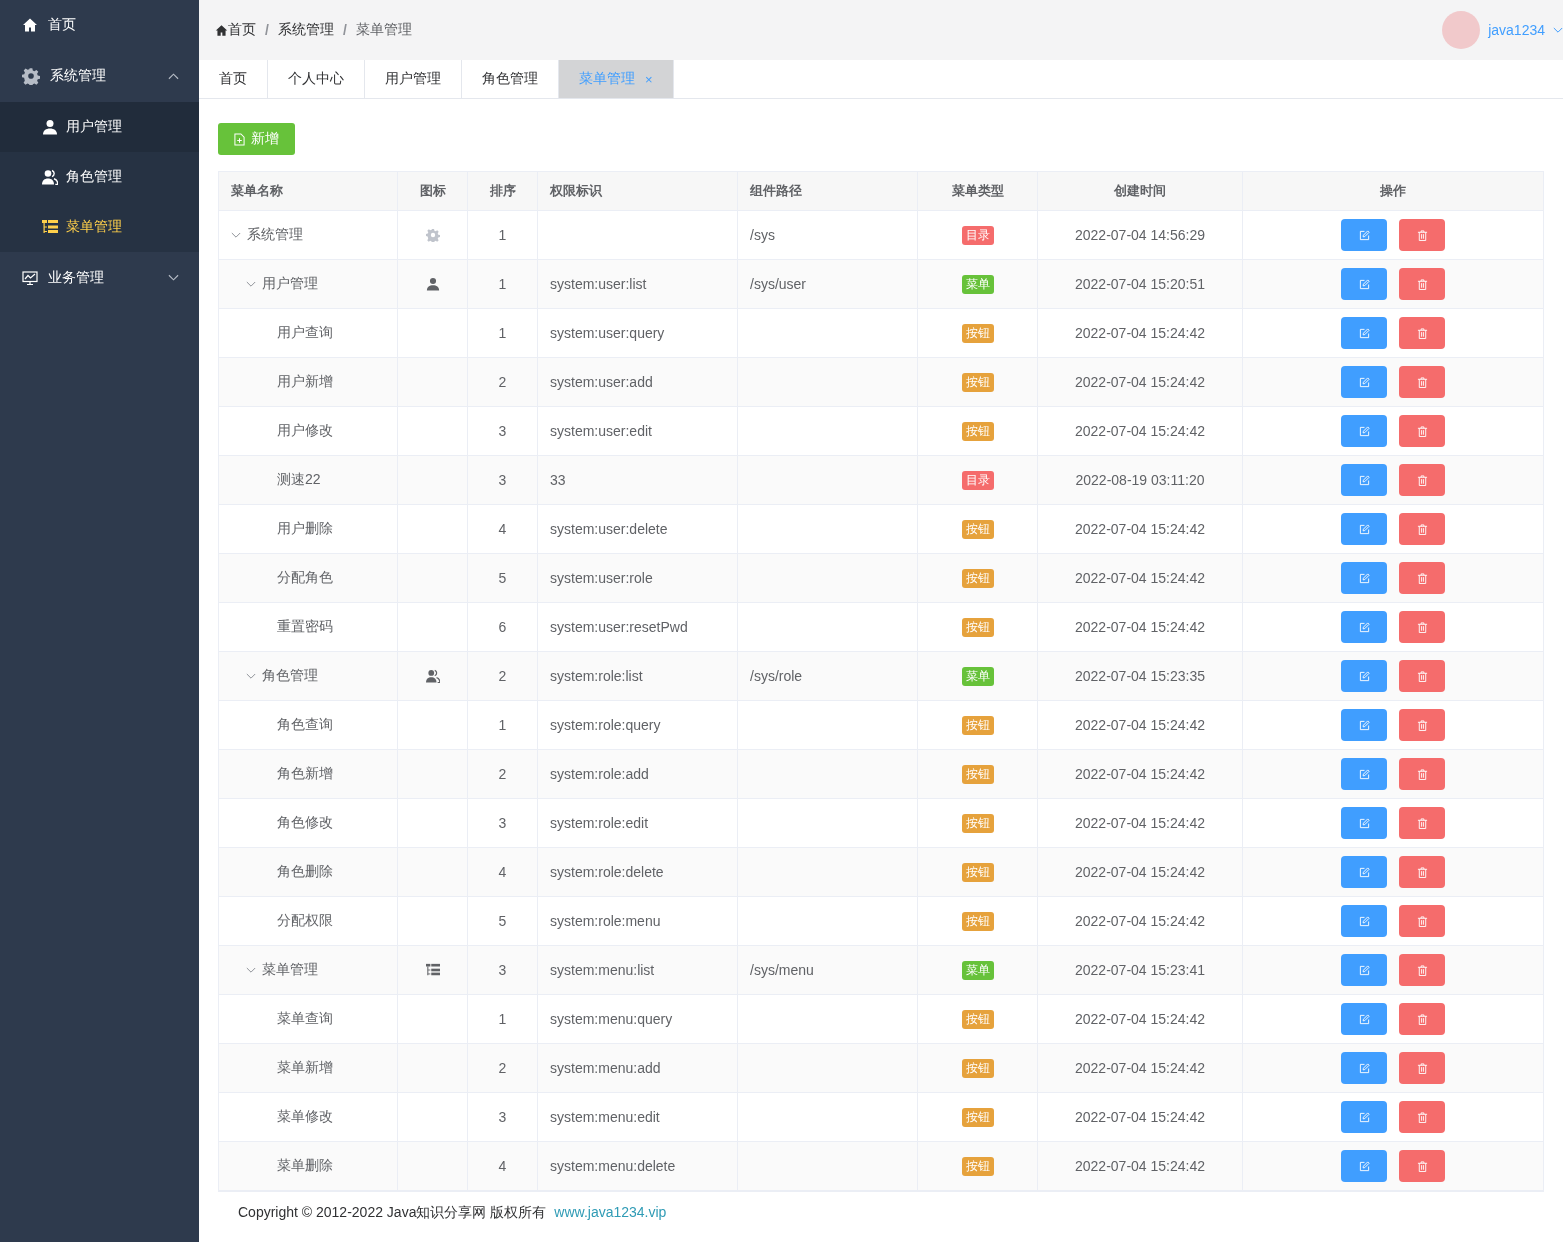  I want to click on sidebar-subitem: 菜单管理, so click(99, 227).